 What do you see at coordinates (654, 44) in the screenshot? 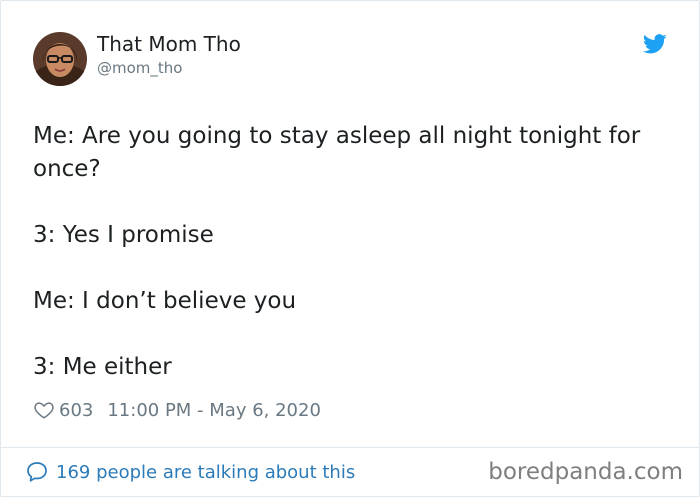
I see `twitter-bird-icon` at bounding box center [654, 44].